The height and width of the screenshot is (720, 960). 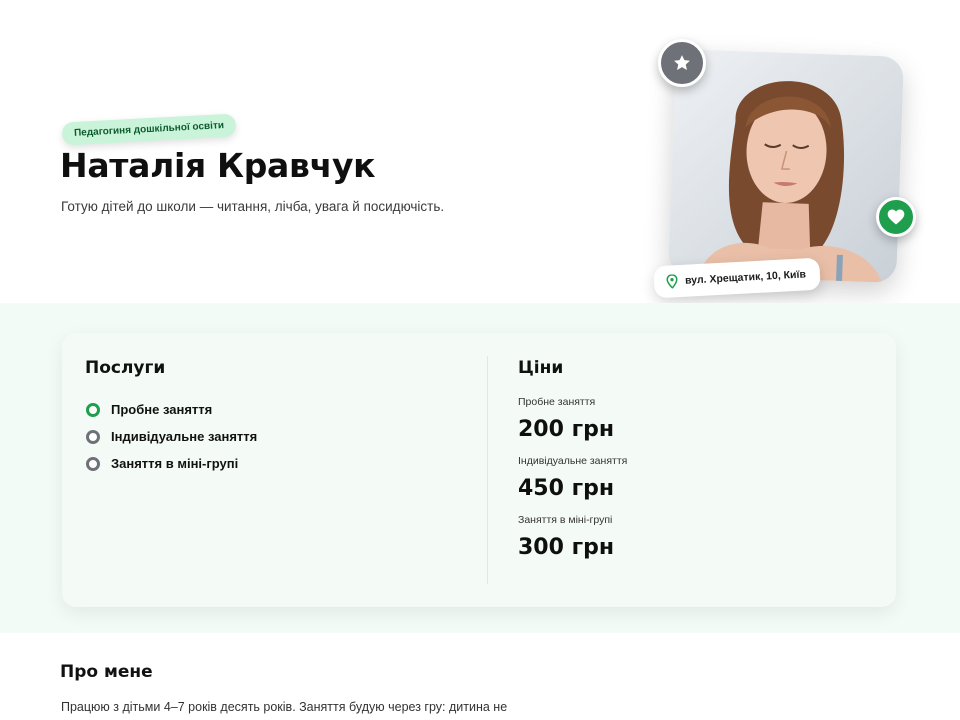 I want to click on price-label: Пробне заняття, so click(x=557, y=402).